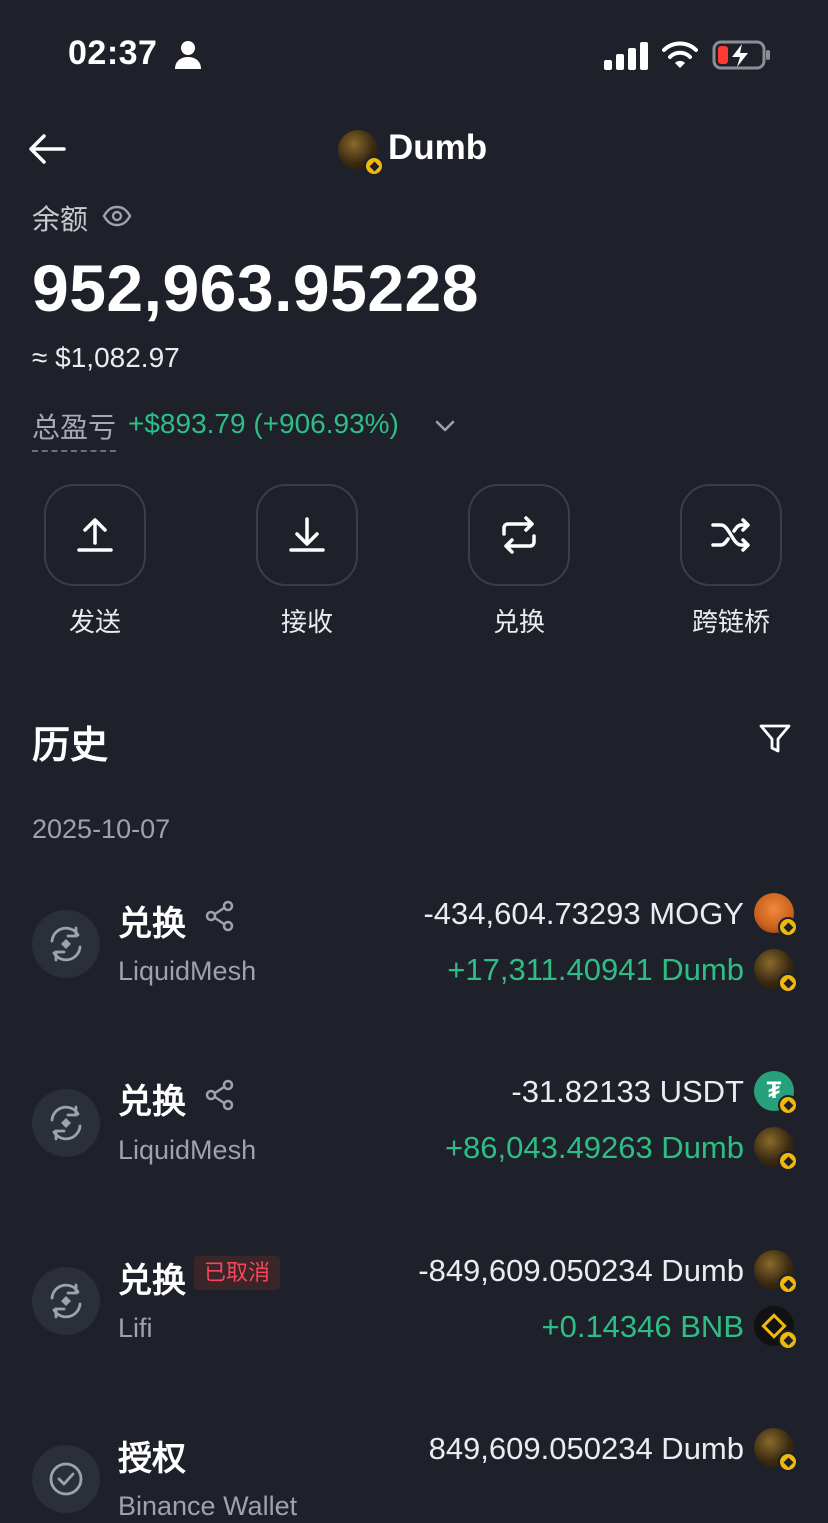  I want to click on status-badge: 已取消, so click(237, 1273).